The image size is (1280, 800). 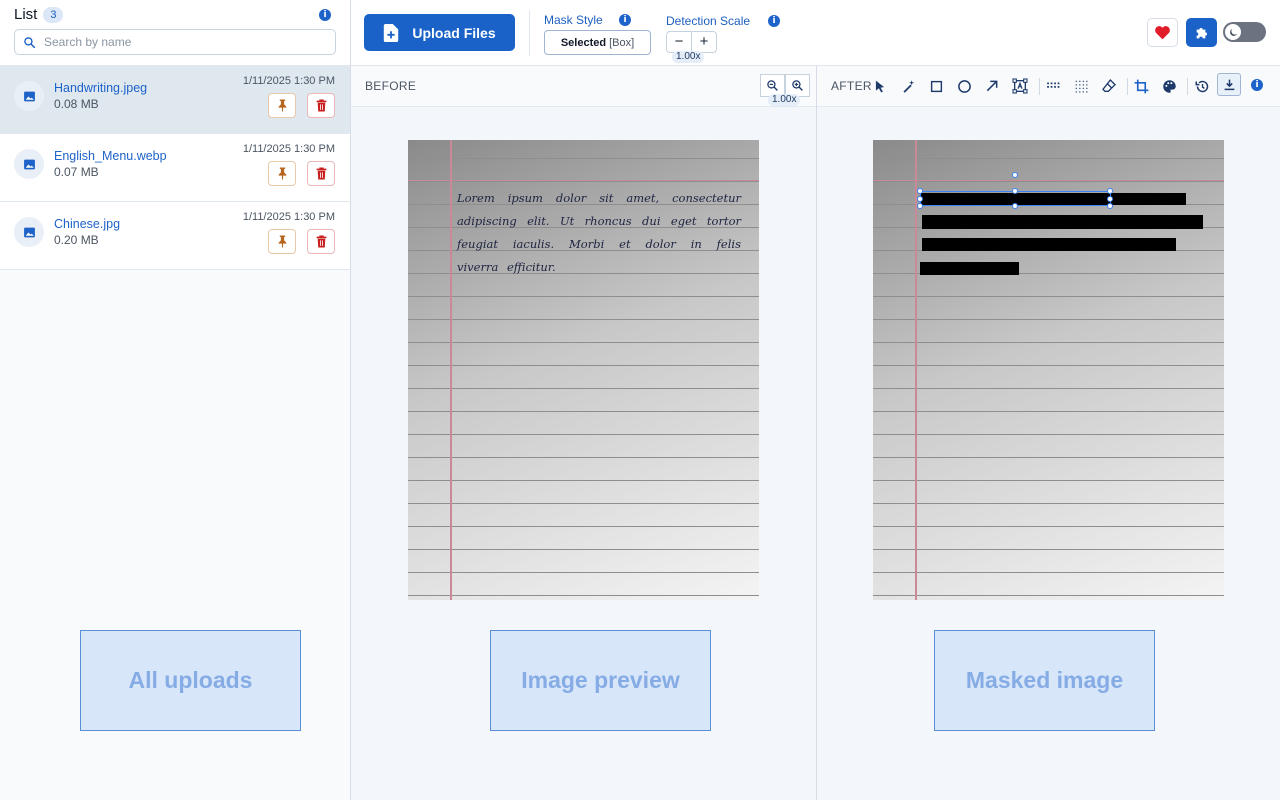 I want to click on search-box, so click(x=175, y=42).